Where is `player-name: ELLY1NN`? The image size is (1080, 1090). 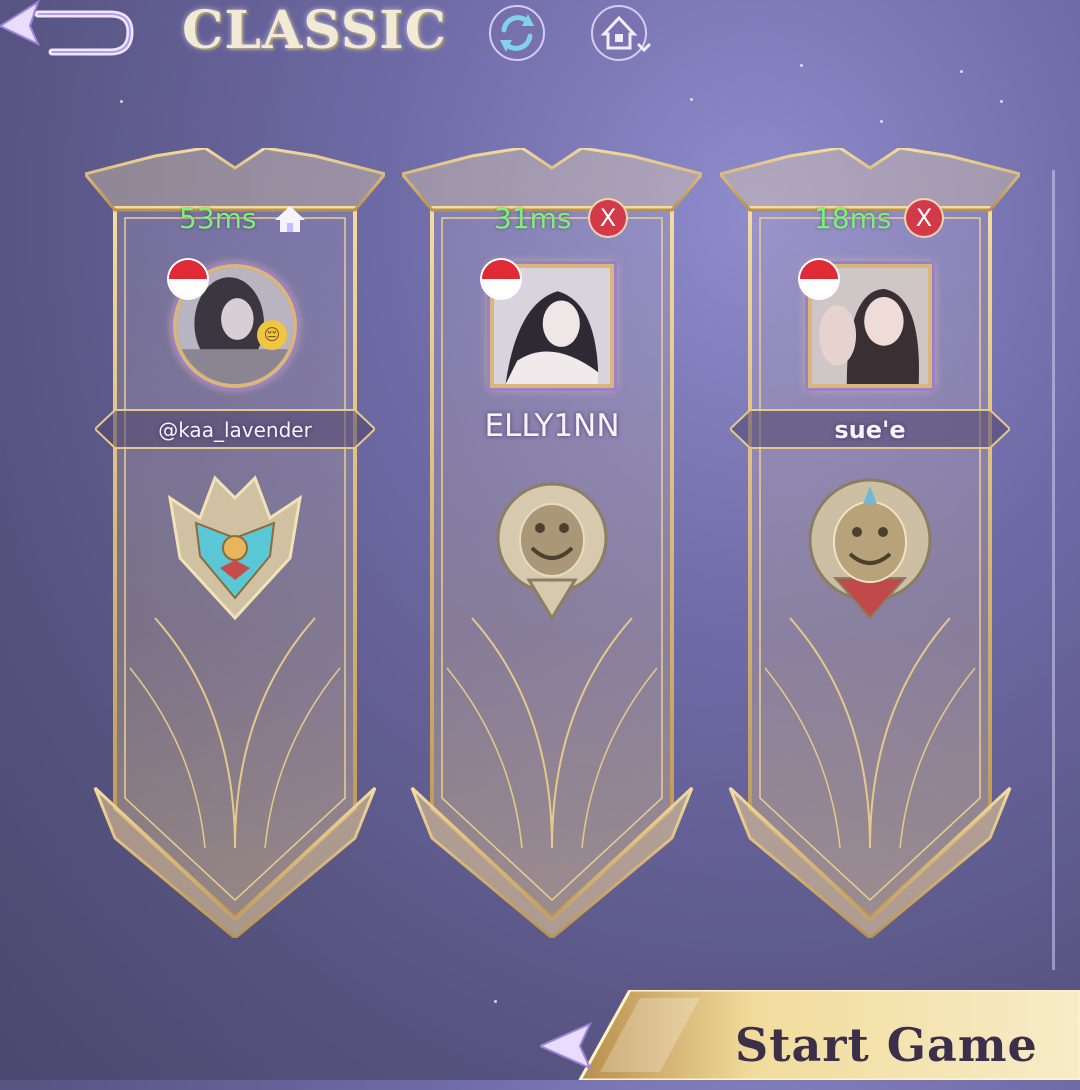 player-name: ELLY1NN is located at coordinates (552, 426).